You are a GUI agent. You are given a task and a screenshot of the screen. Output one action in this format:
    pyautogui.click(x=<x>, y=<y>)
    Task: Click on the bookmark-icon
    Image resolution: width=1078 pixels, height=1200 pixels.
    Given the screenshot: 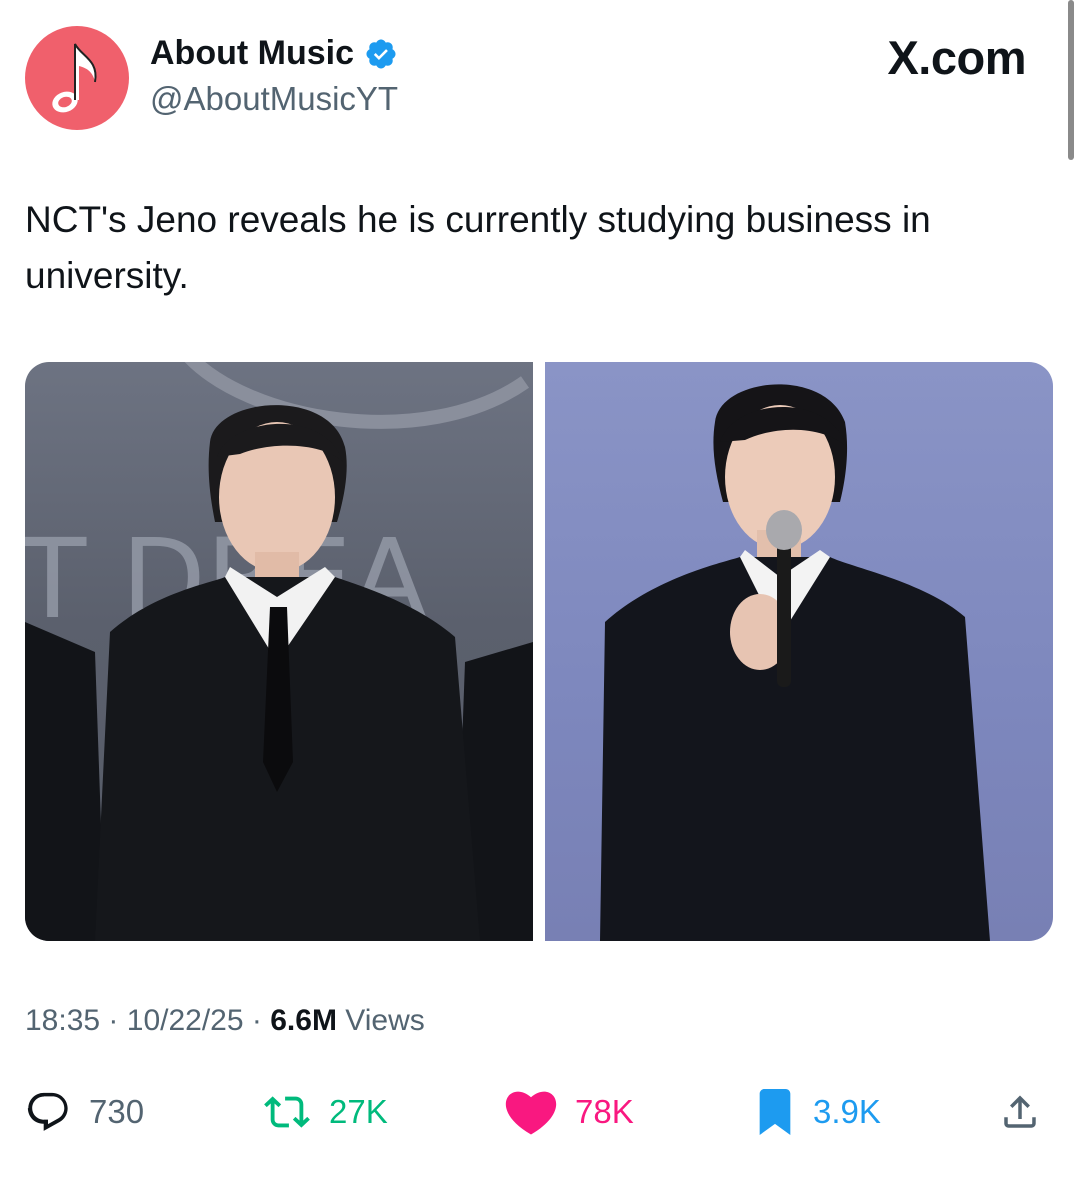 What is the action you would take?
    pyautogui.click(x=775, y=1112)
    